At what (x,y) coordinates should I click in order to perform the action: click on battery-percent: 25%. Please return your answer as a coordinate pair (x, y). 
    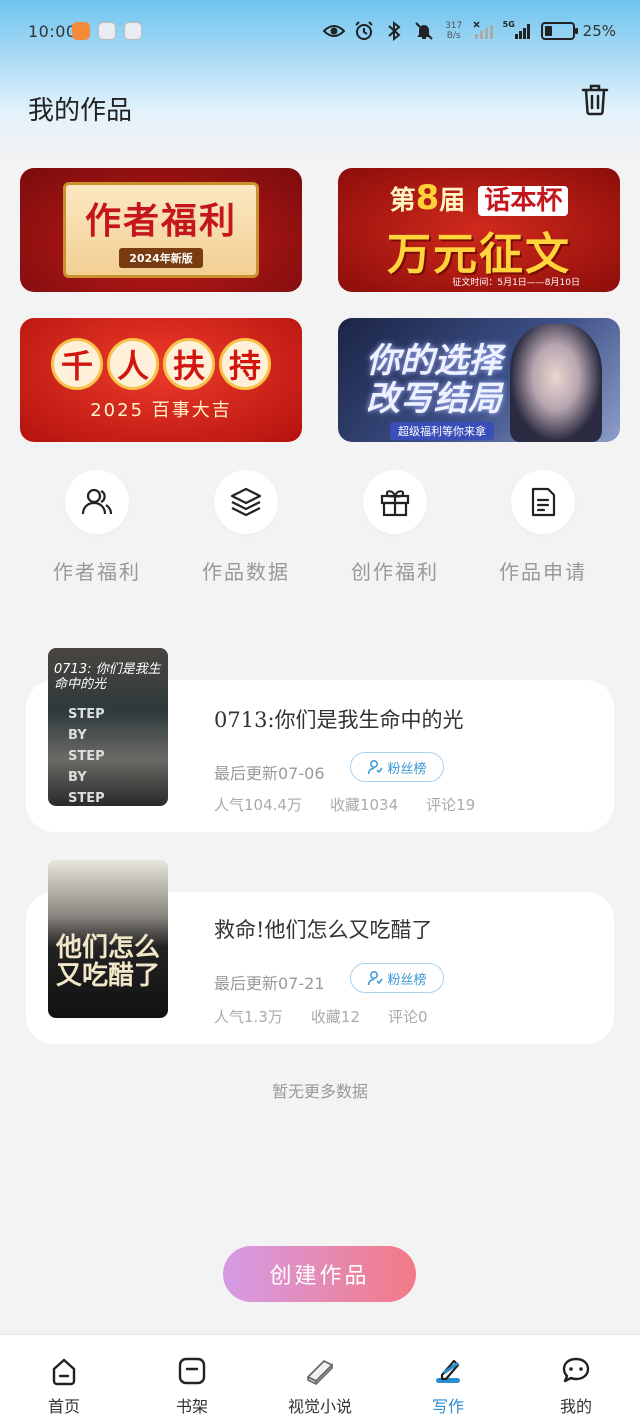
    Looking at the image, I should click on (599, 31).